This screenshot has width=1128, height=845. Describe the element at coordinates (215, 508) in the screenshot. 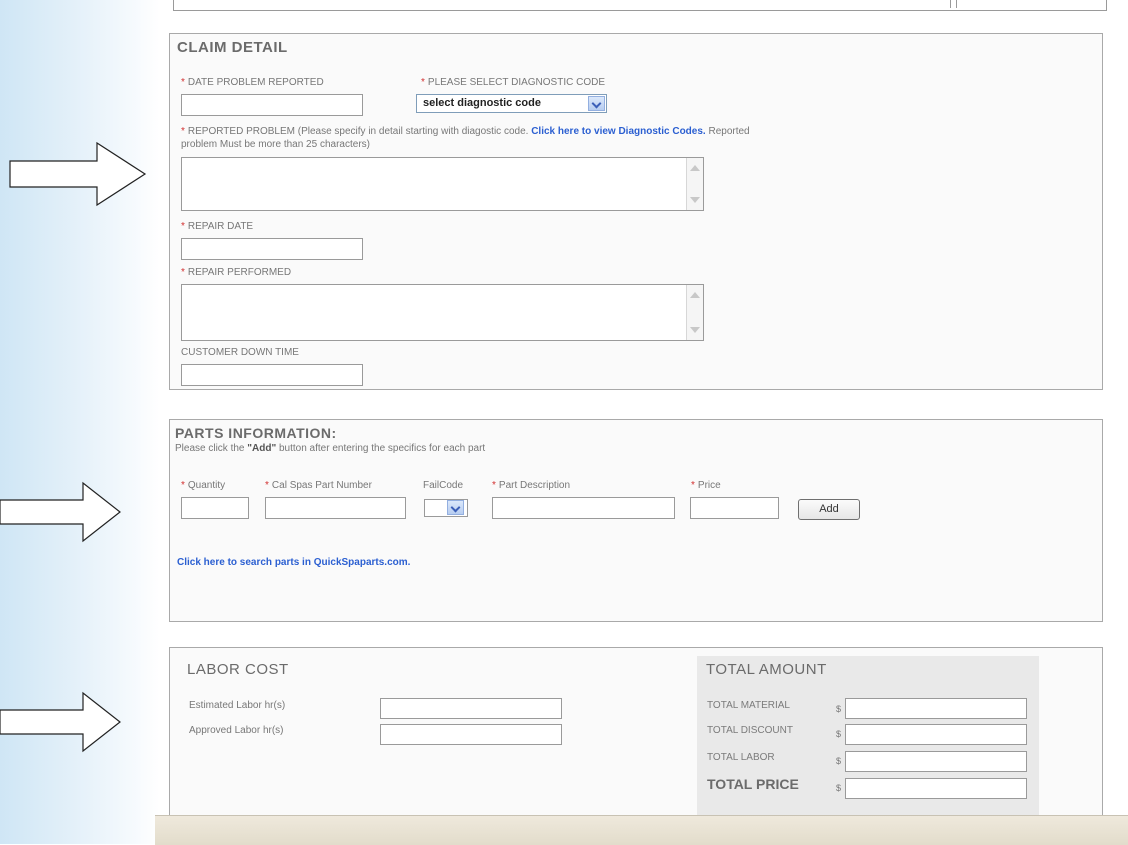

I see `quantity-input` at that location.